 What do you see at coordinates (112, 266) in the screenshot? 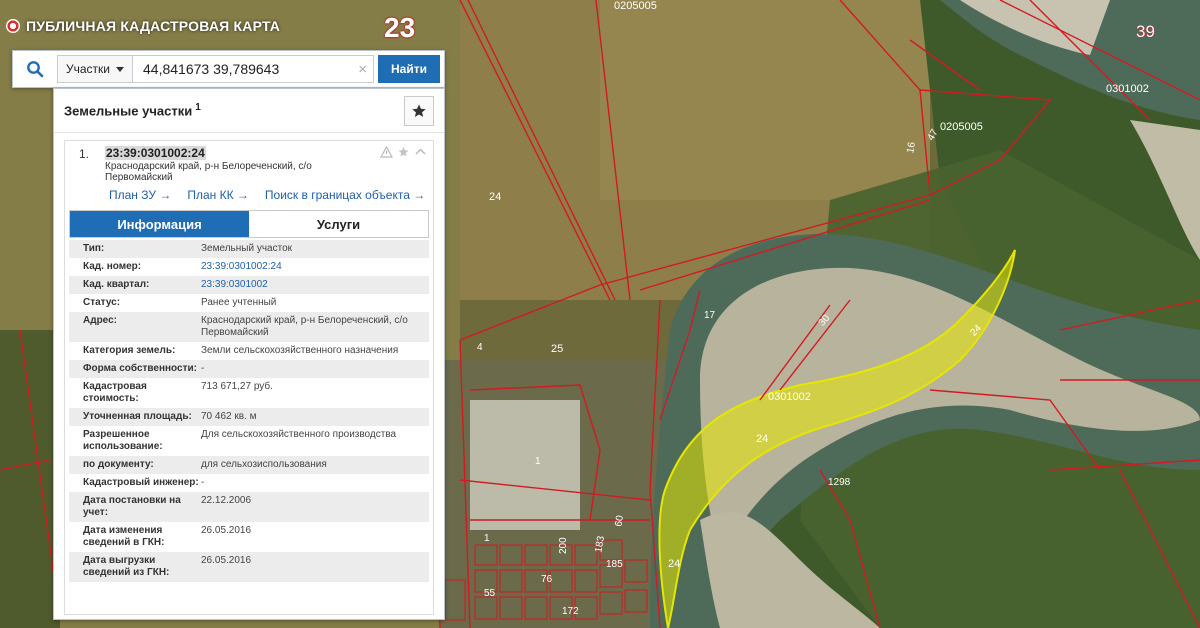
I see `info-key: Кад. номер:` at bounding box center [112, 266].